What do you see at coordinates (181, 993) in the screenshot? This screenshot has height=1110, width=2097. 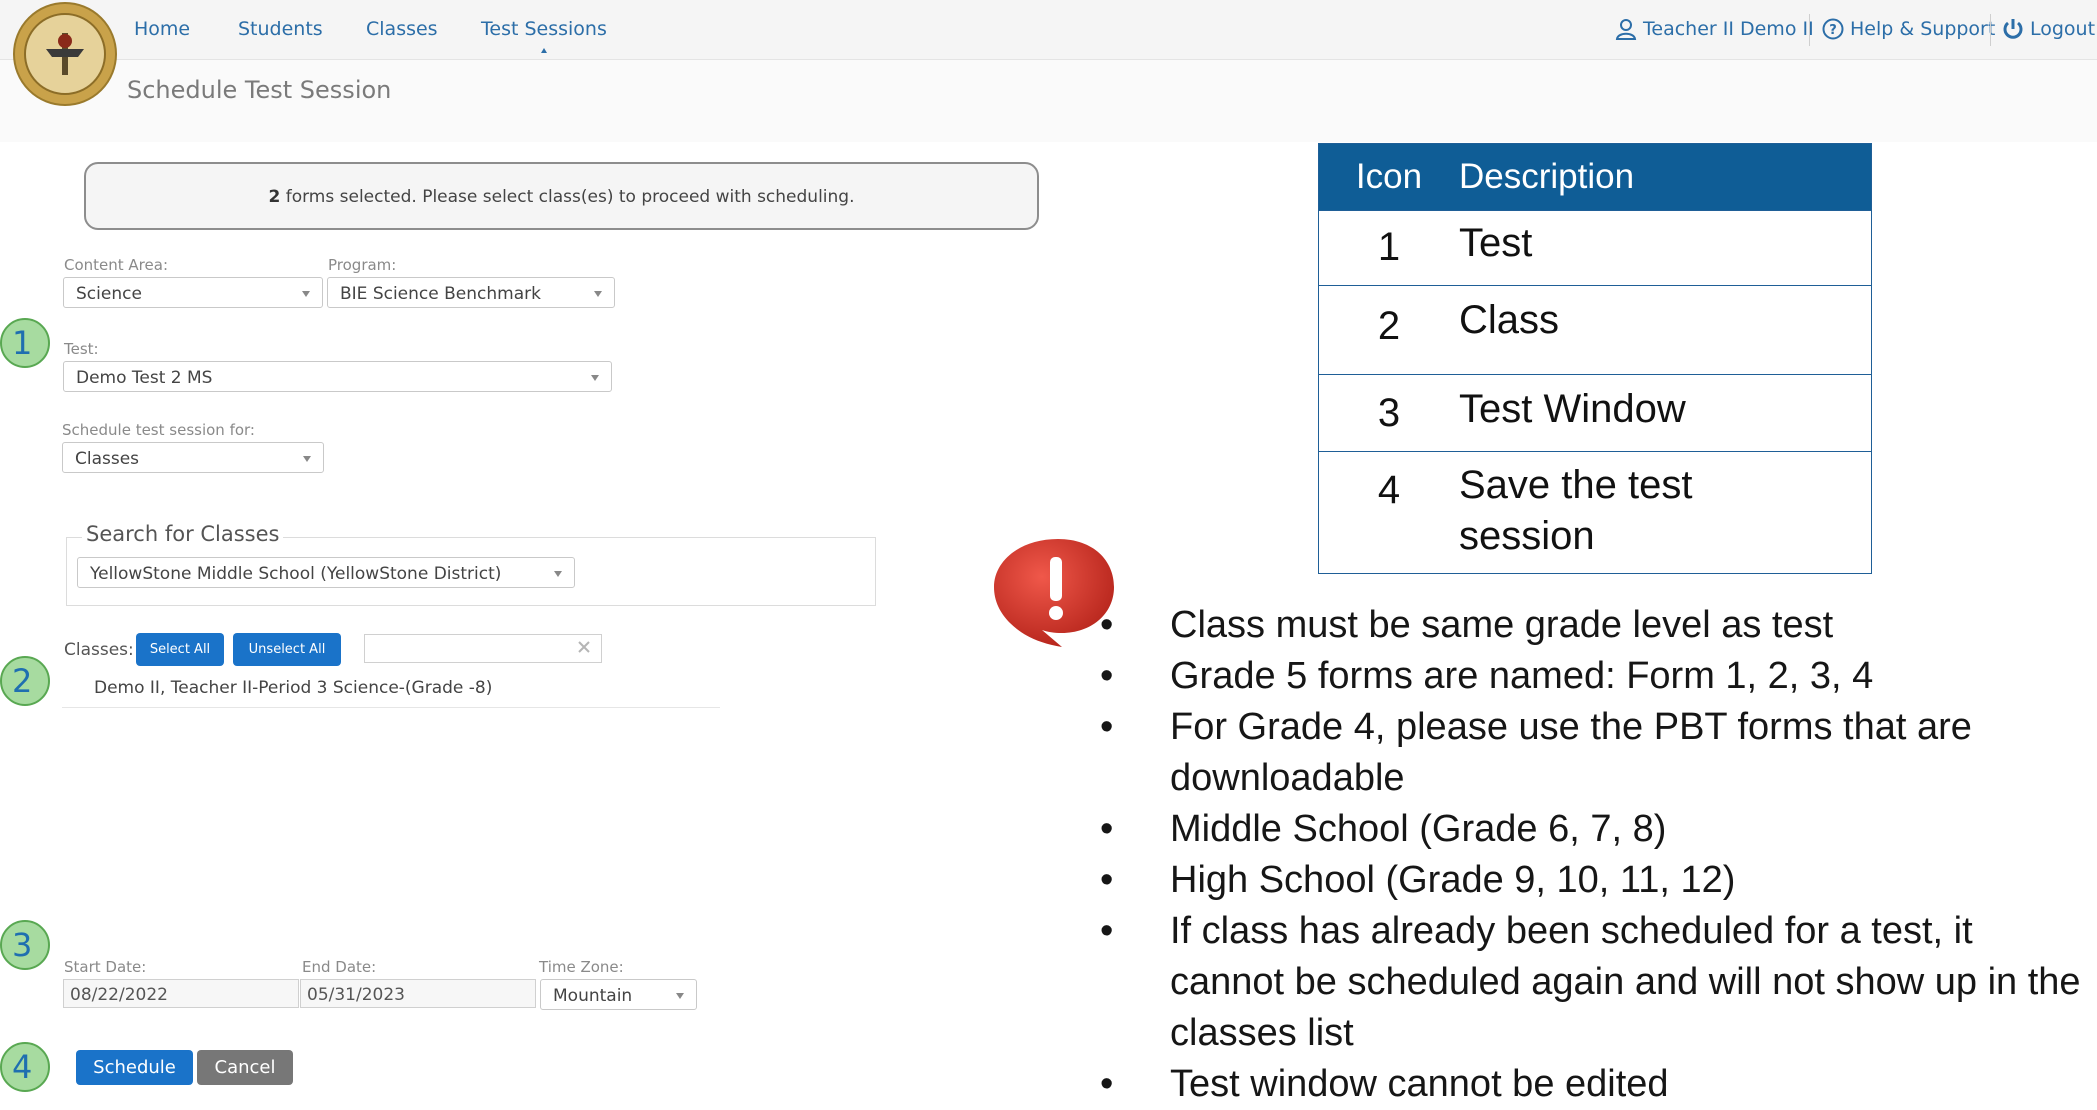 I see `start-date-field: 08/22/2022` at bounding box center [181, 993].